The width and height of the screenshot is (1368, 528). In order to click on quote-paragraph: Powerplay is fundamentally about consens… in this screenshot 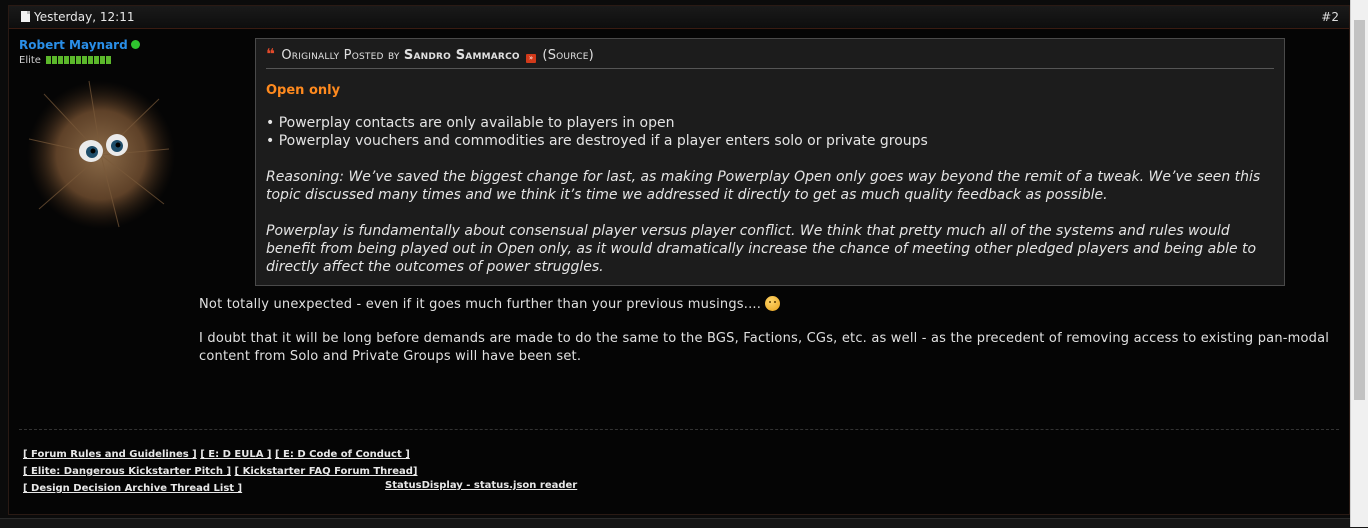, I will do `click(761, 249)`.